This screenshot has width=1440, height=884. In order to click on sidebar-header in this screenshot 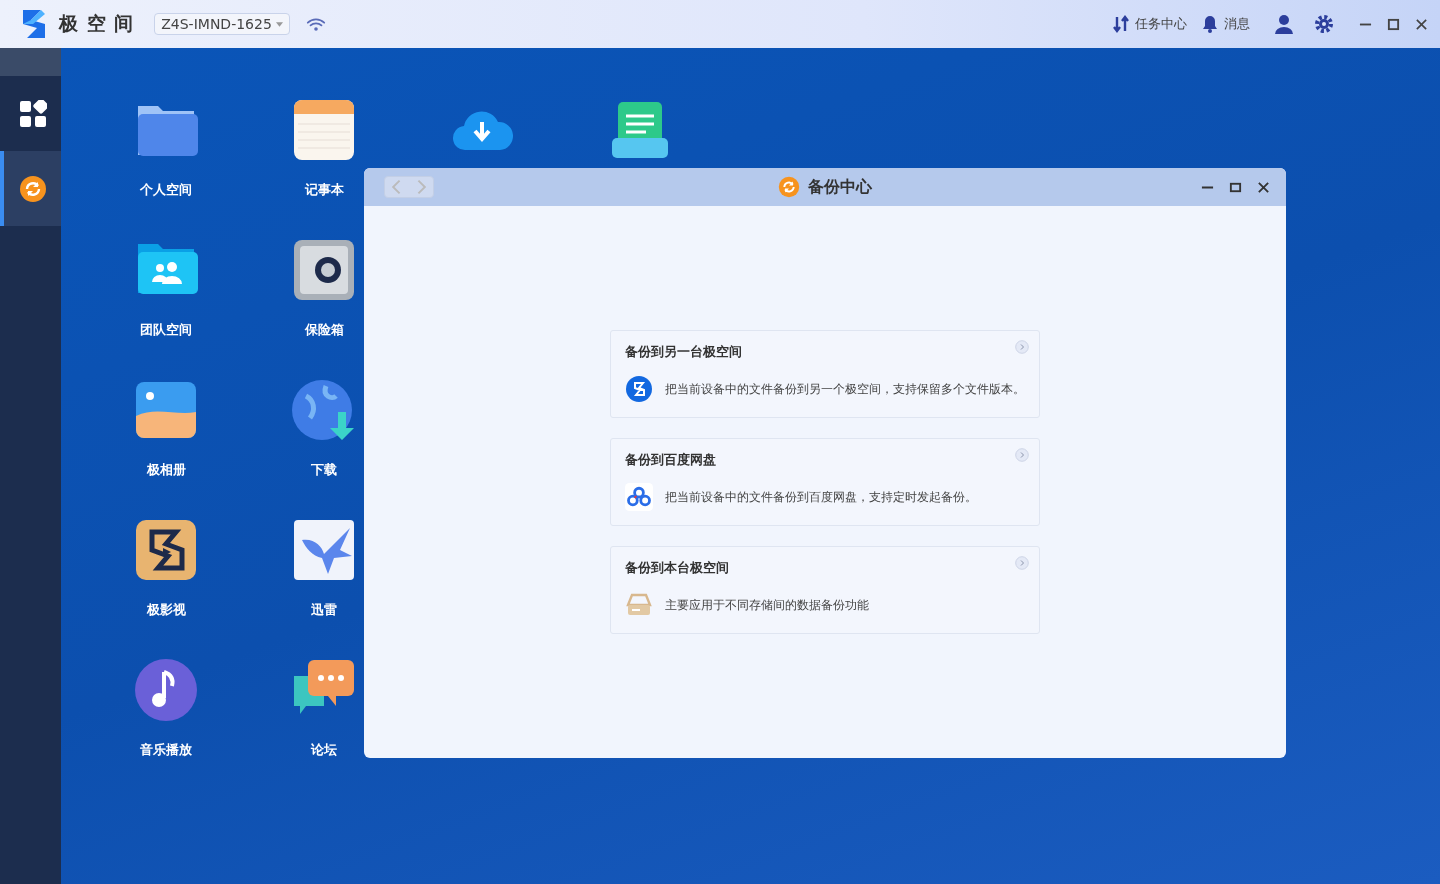, I will do `click(30, 62)`.